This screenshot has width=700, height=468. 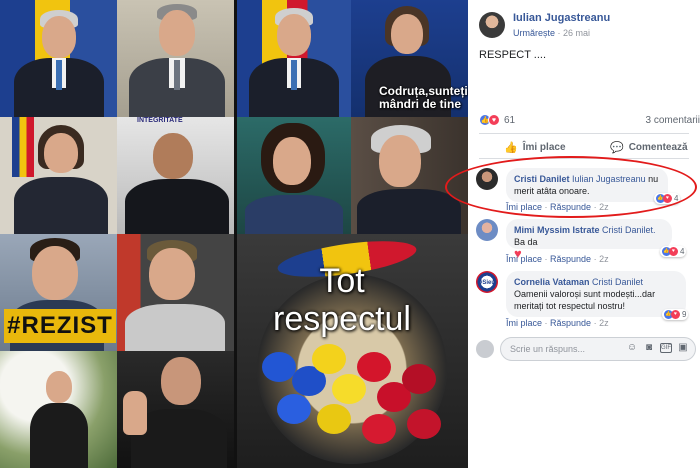 What do you see at coordinates (617, 148) in the screenshot?
I see `speech-bubble-icon: 💬` at bounding box center [617, 148].